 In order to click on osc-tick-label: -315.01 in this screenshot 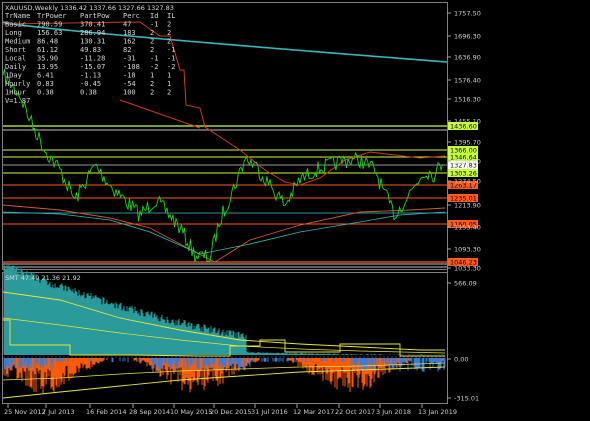, I will do `click(466, 399)`.